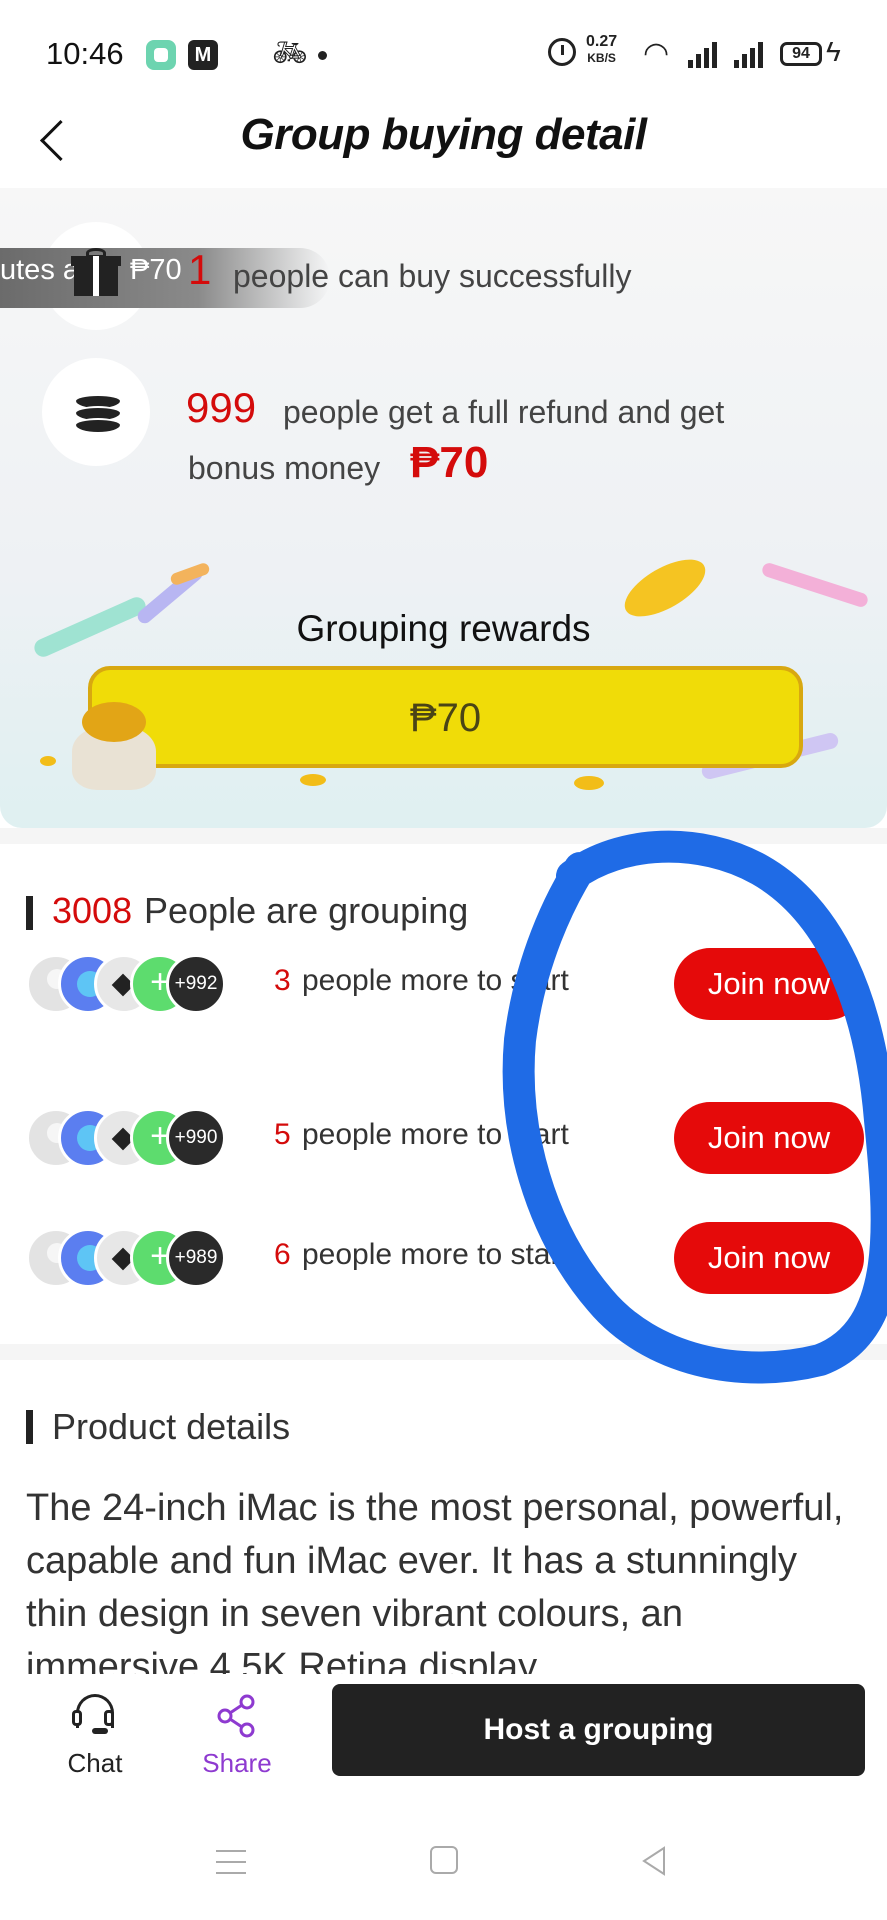 The image size is (887, 1920). What do you see at coordinates (801, 54) in the screenshot?
I see `battery-icon: 94` at bounding box center [801, 54].